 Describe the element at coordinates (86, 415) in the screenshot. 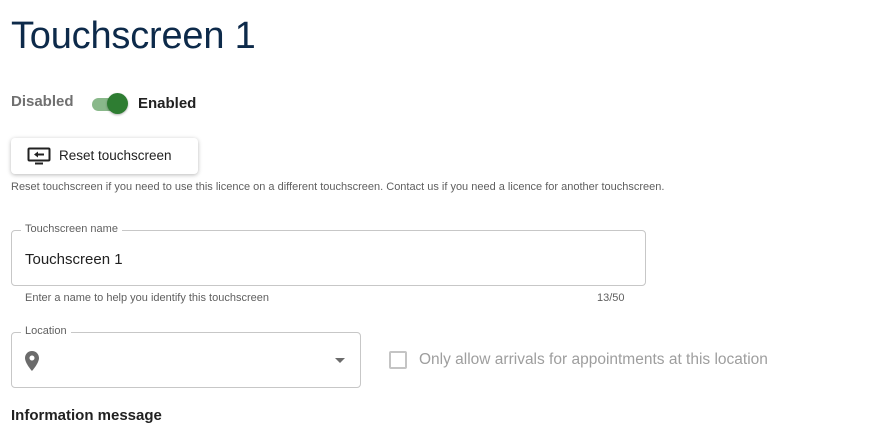

I see `information-message-heading: Information message` at that location.